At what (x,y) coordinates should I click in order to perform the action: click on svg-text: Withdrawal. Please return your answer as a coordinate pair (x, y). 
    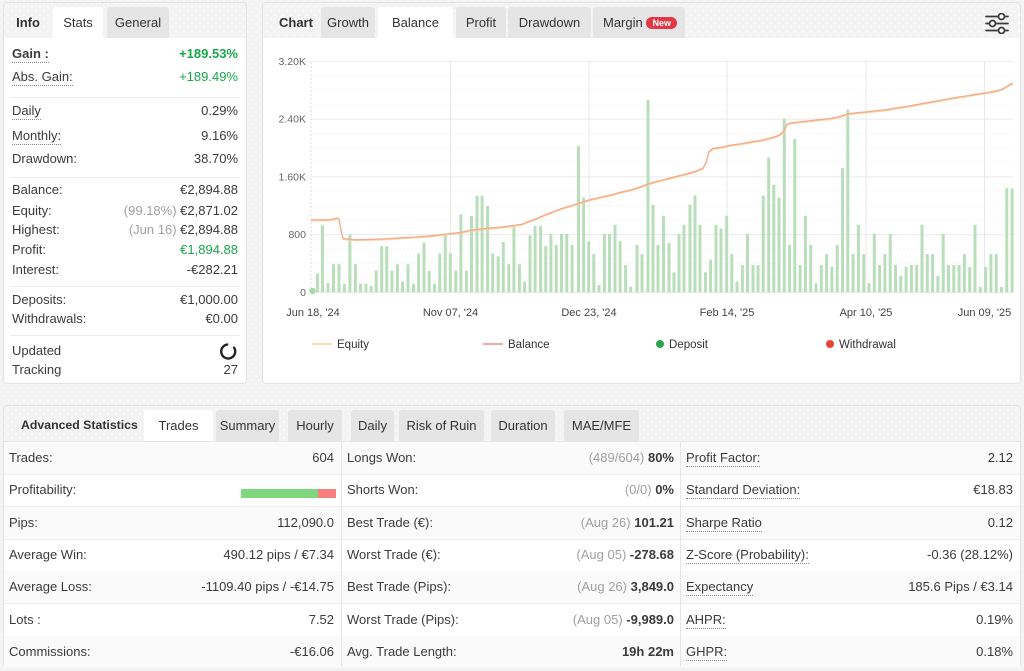
    Looking at the image, I should click on (867, 345).